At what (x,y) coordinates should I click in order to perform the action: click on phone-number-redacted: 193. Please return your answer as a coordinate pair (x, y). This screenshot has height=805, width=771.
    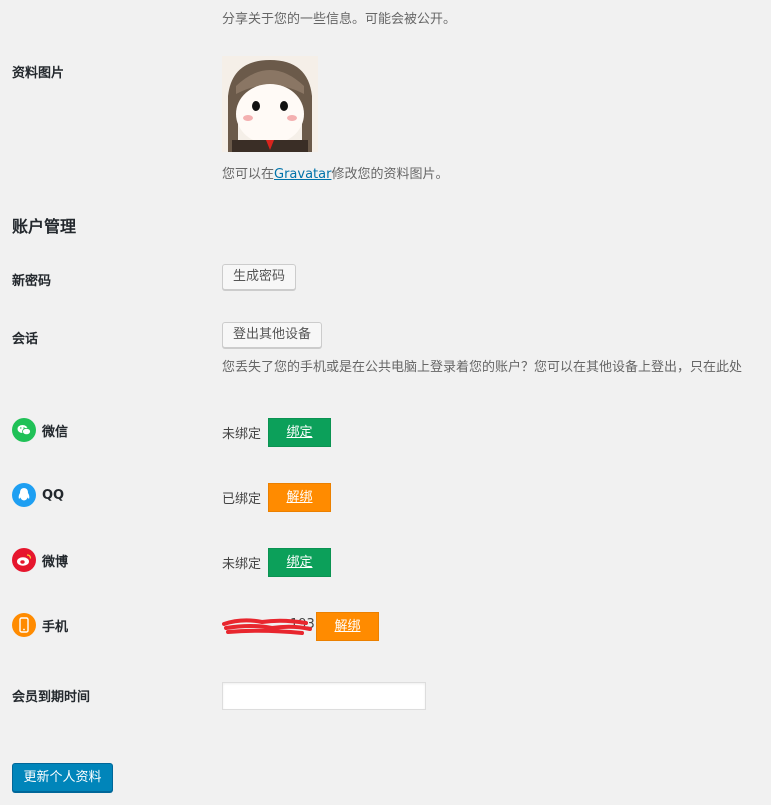
    Looking at the image, I should click on (268, 626).